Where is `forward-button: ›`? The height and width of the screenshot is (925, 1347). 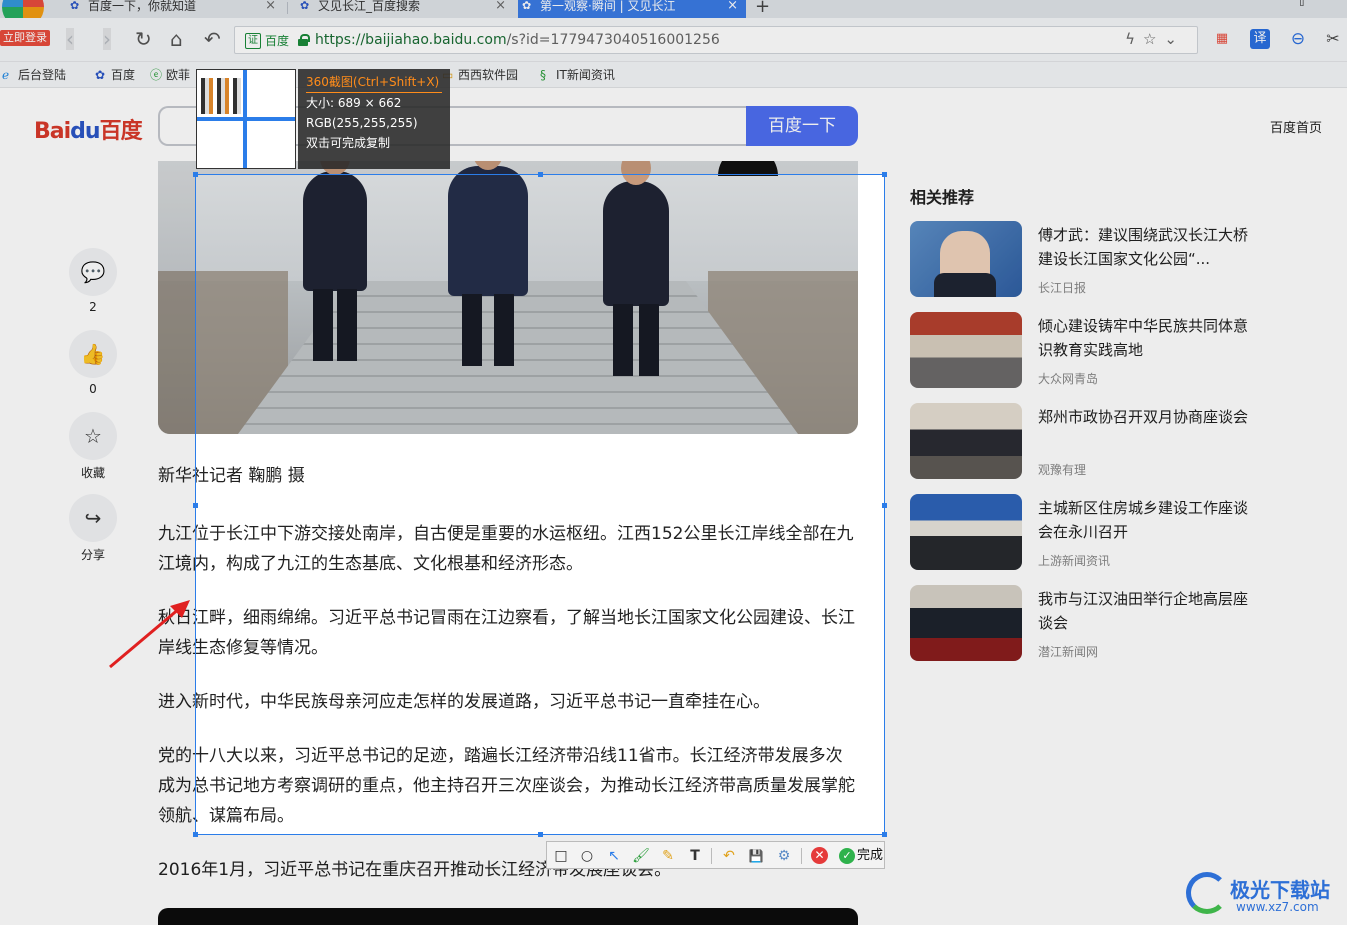 forward-button: › is located at coordinates (107, 39).